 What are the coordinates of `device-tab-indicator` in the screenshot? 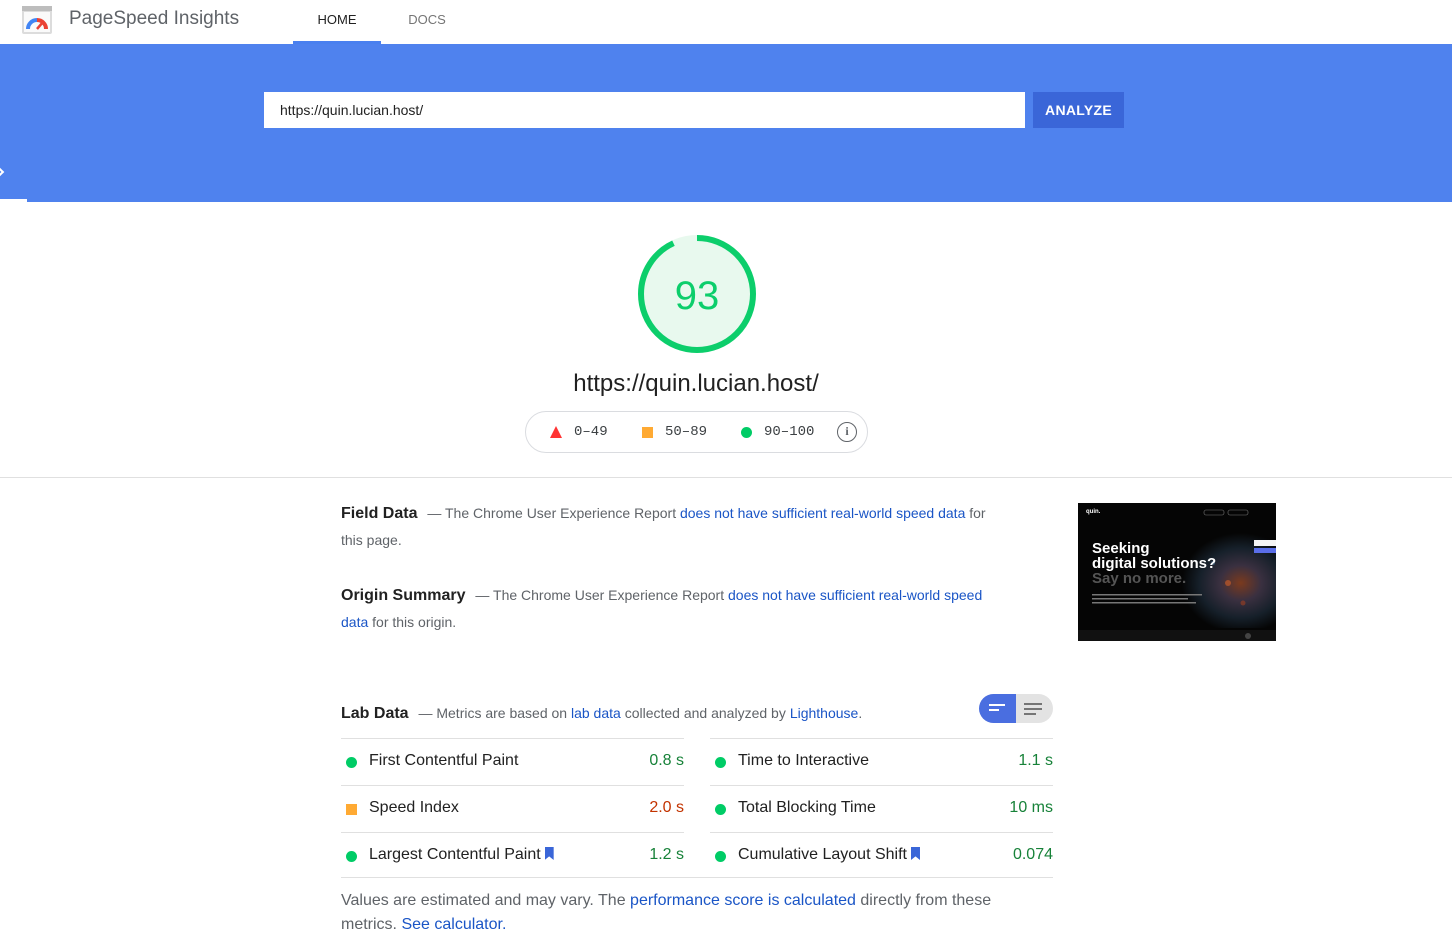 It's located at (13, 200).